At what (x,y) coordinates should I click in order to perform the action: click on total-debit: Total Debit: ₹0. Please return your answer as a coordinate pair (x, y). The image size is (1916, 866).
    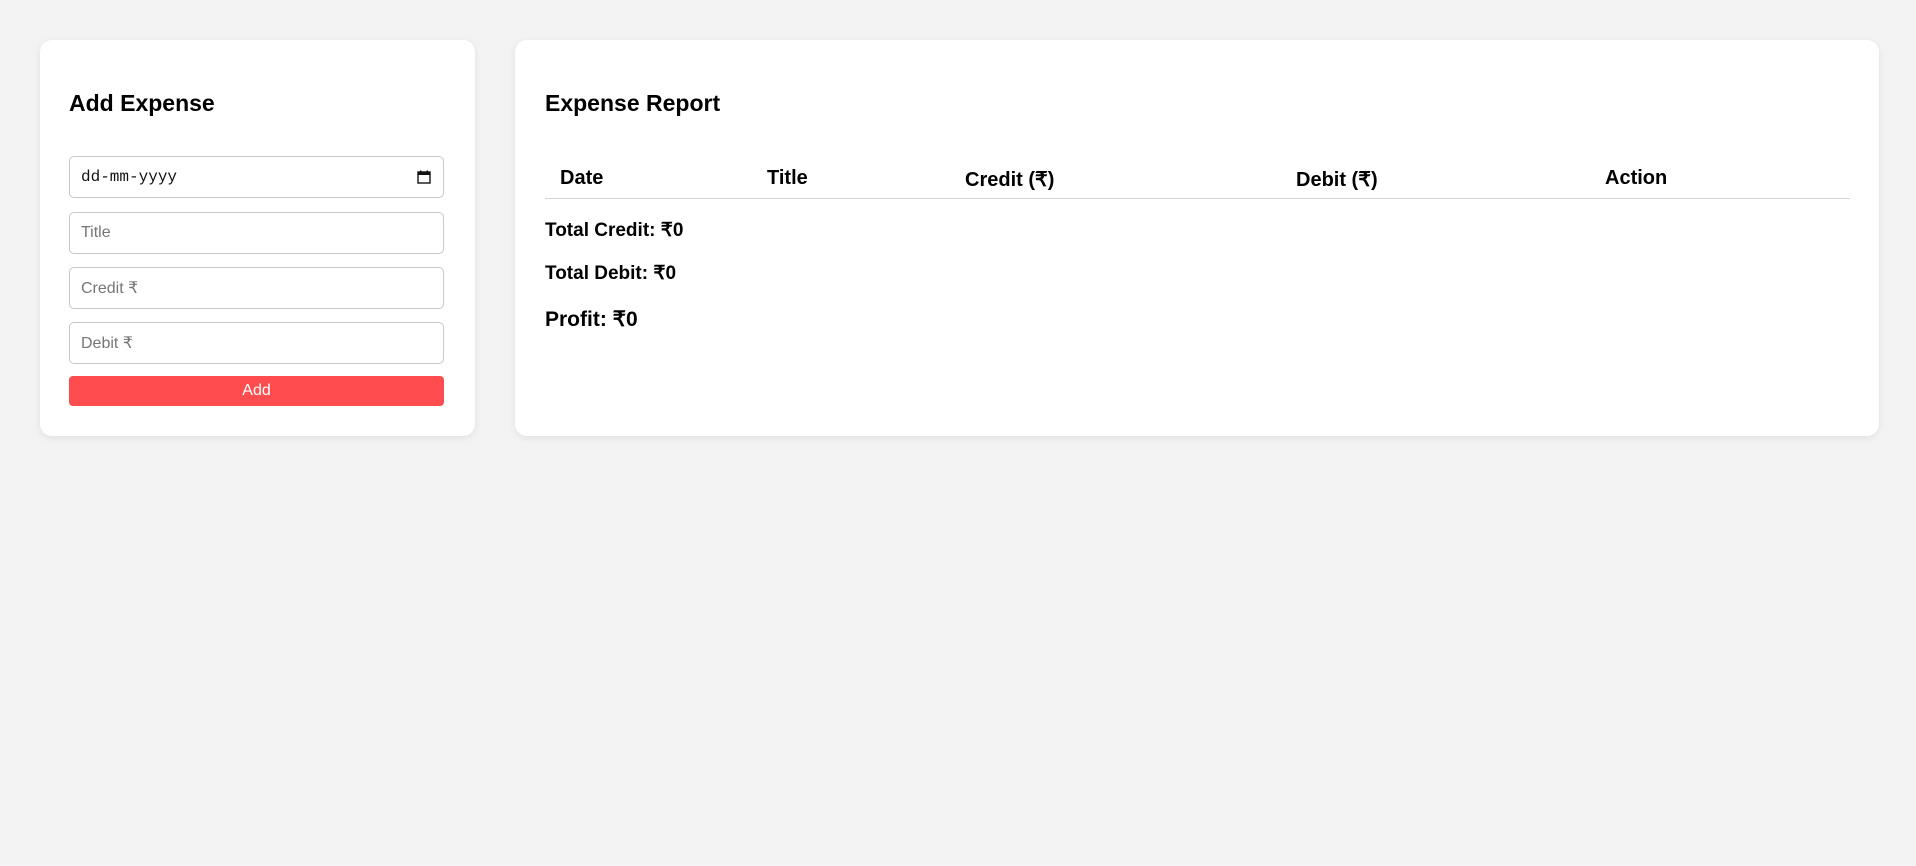
    Looking at the image, I should click on (611, 273).